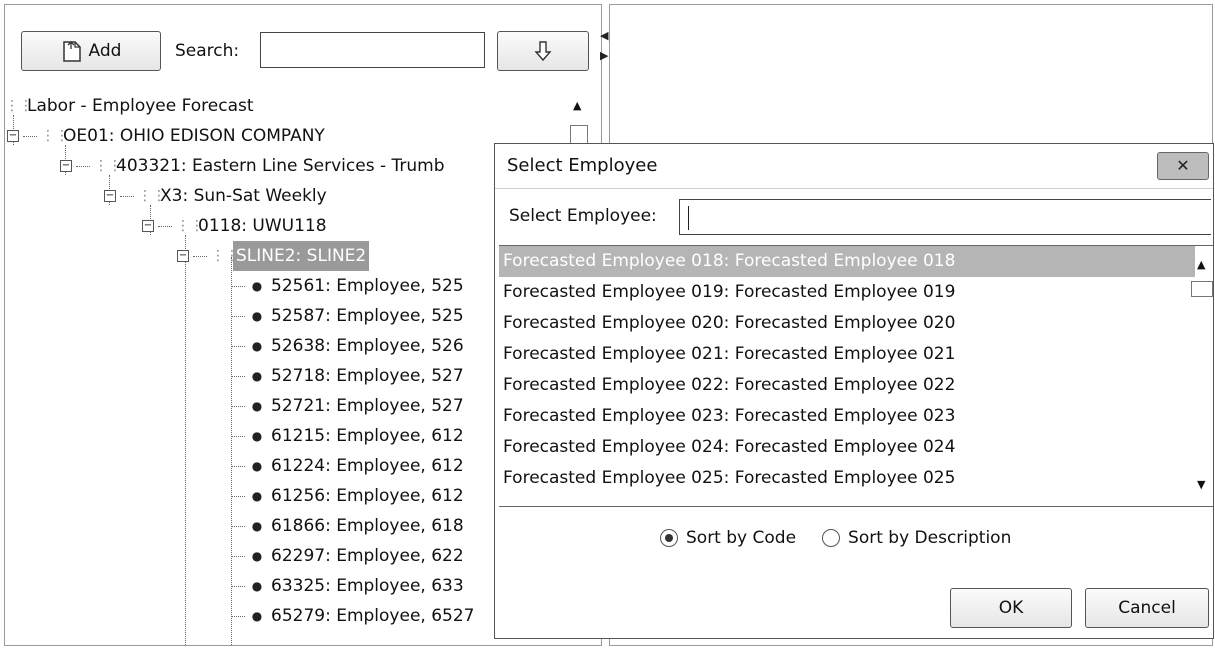  I want to click on expand-right-icon: ▶, so click(604, 56).